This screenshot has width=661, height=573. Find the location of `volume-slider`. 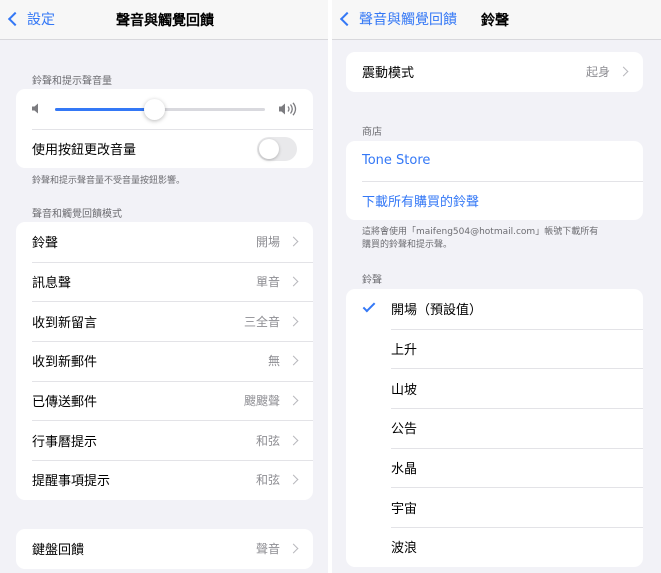

volume-slider is located at coordinates (160, 109).